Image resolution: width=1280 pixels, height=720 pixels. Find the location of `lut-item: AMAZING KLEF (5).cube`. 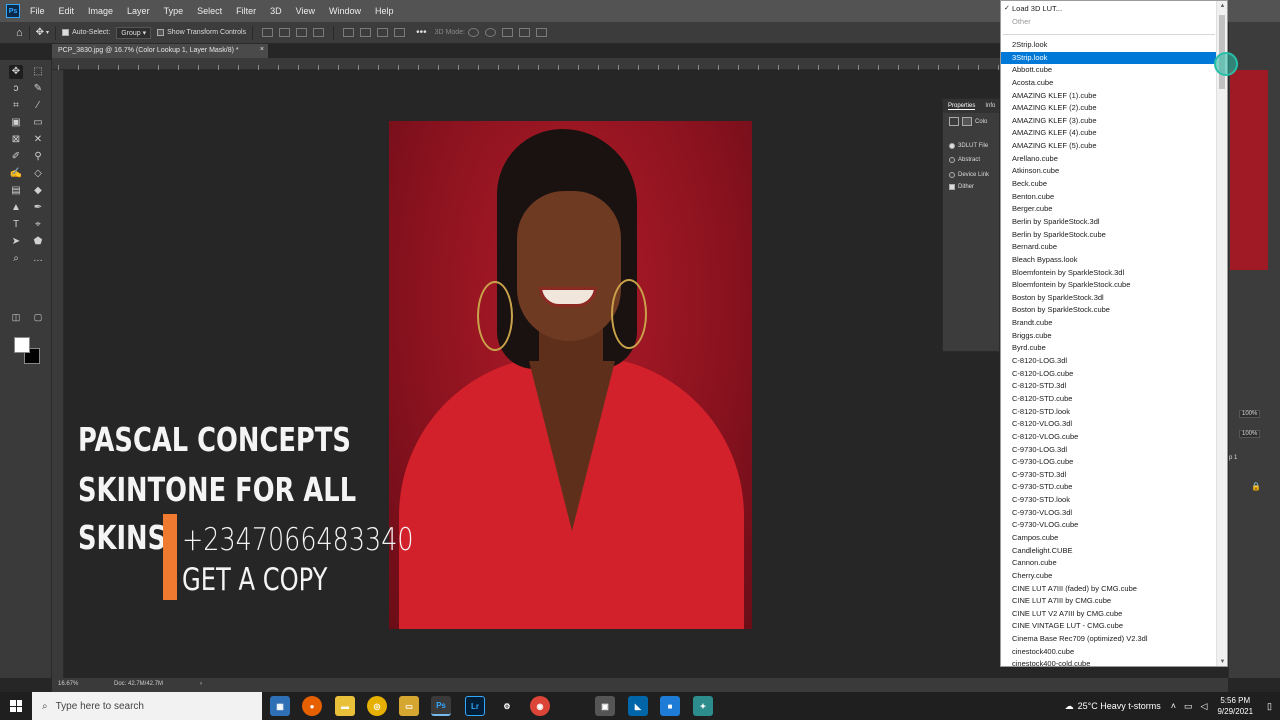

lut-item: AMAZING KLEF (5).cube is located at coordinates (1109, 146).